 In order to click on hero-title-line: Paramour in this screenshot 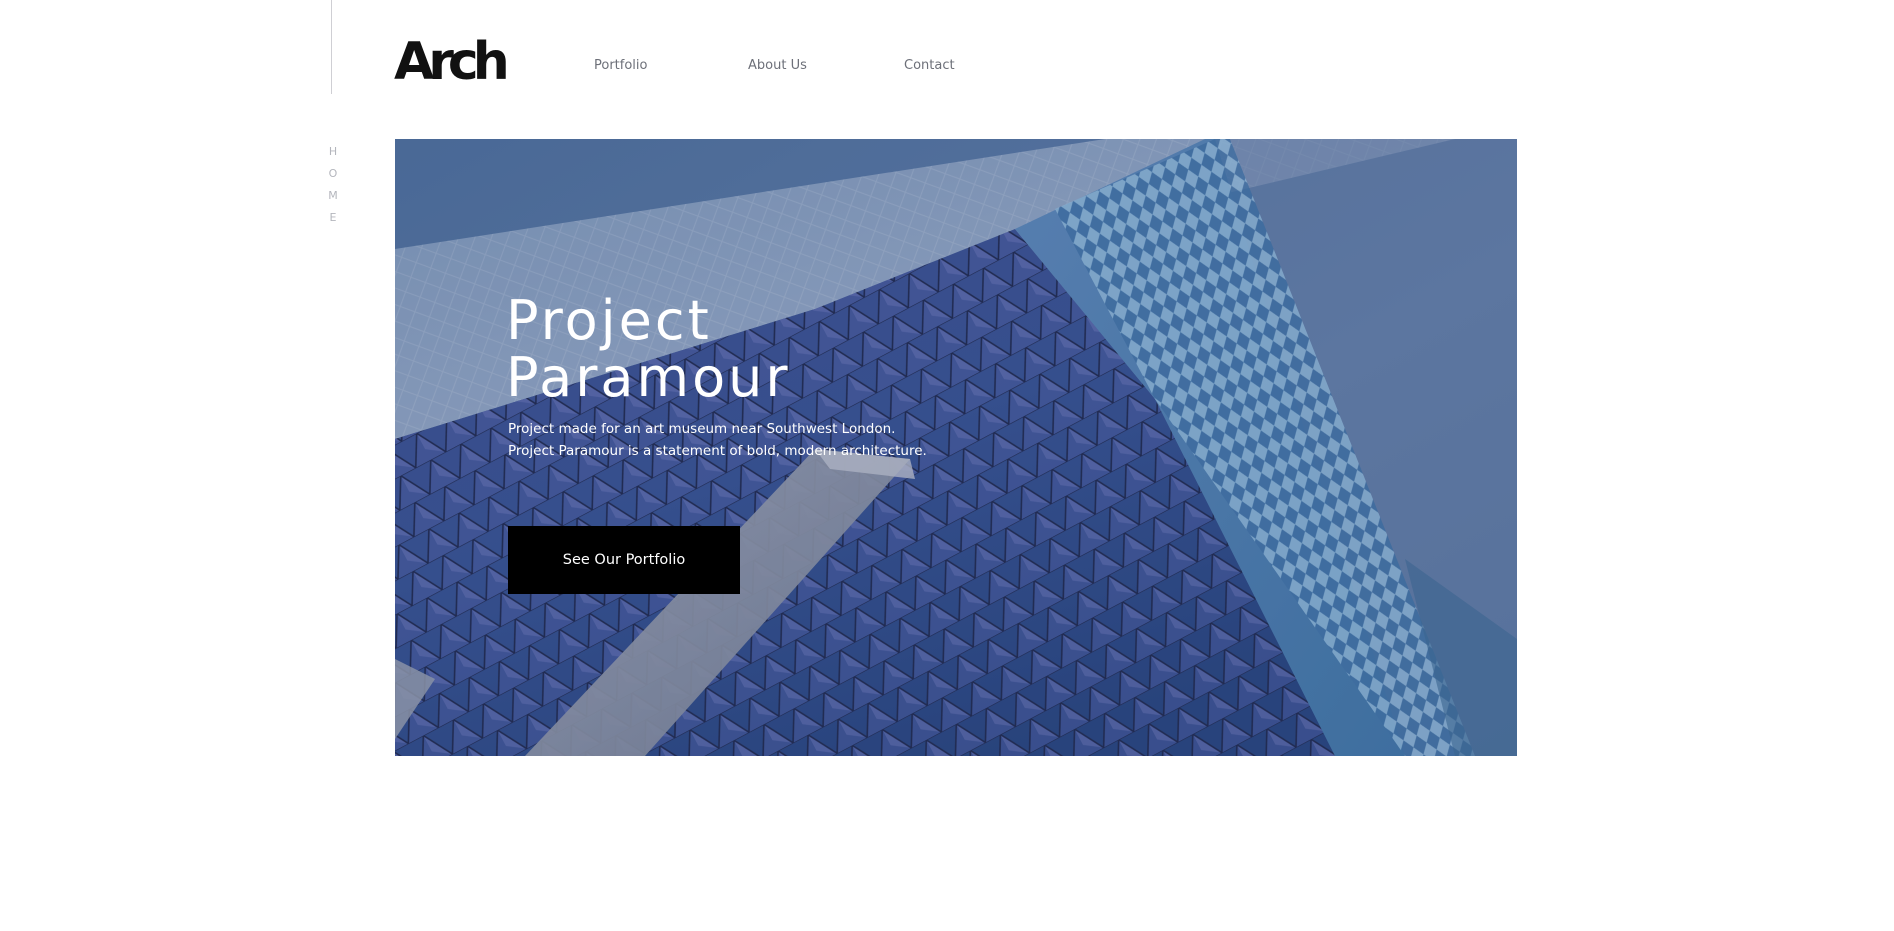, I will do `click(648, 377)`.